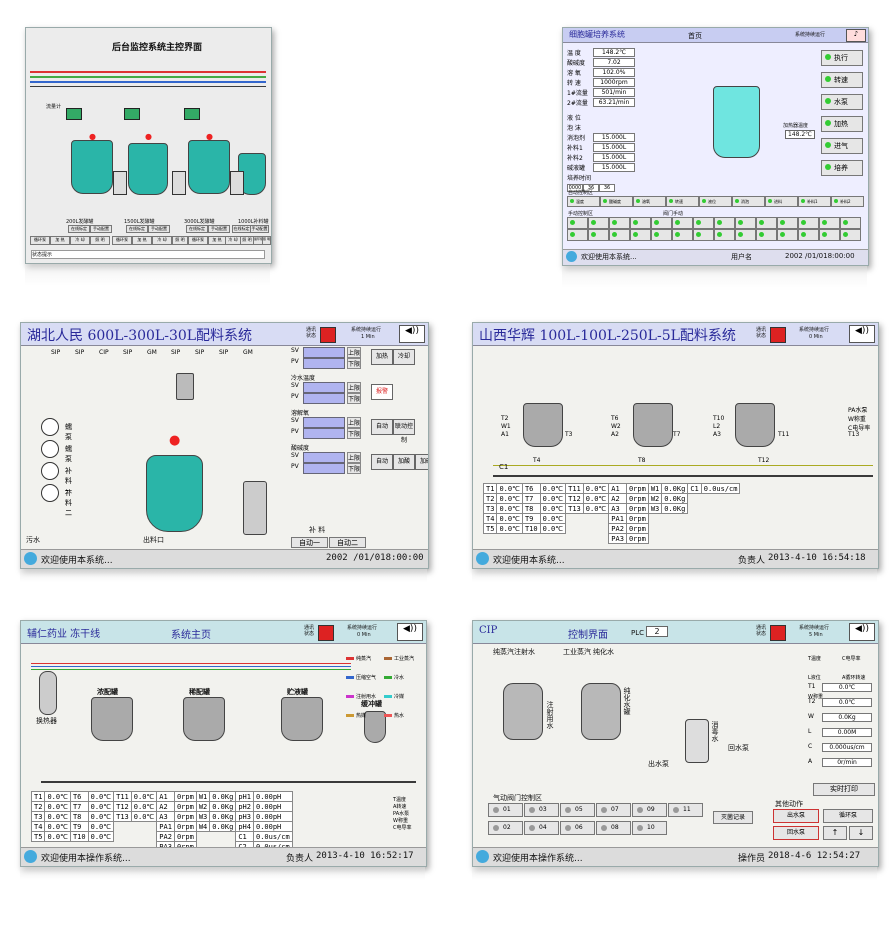 Image resolution: width=895 pixels, height=946 pixels. I want to click on auto-toggle: 进料, so click(781, 201).